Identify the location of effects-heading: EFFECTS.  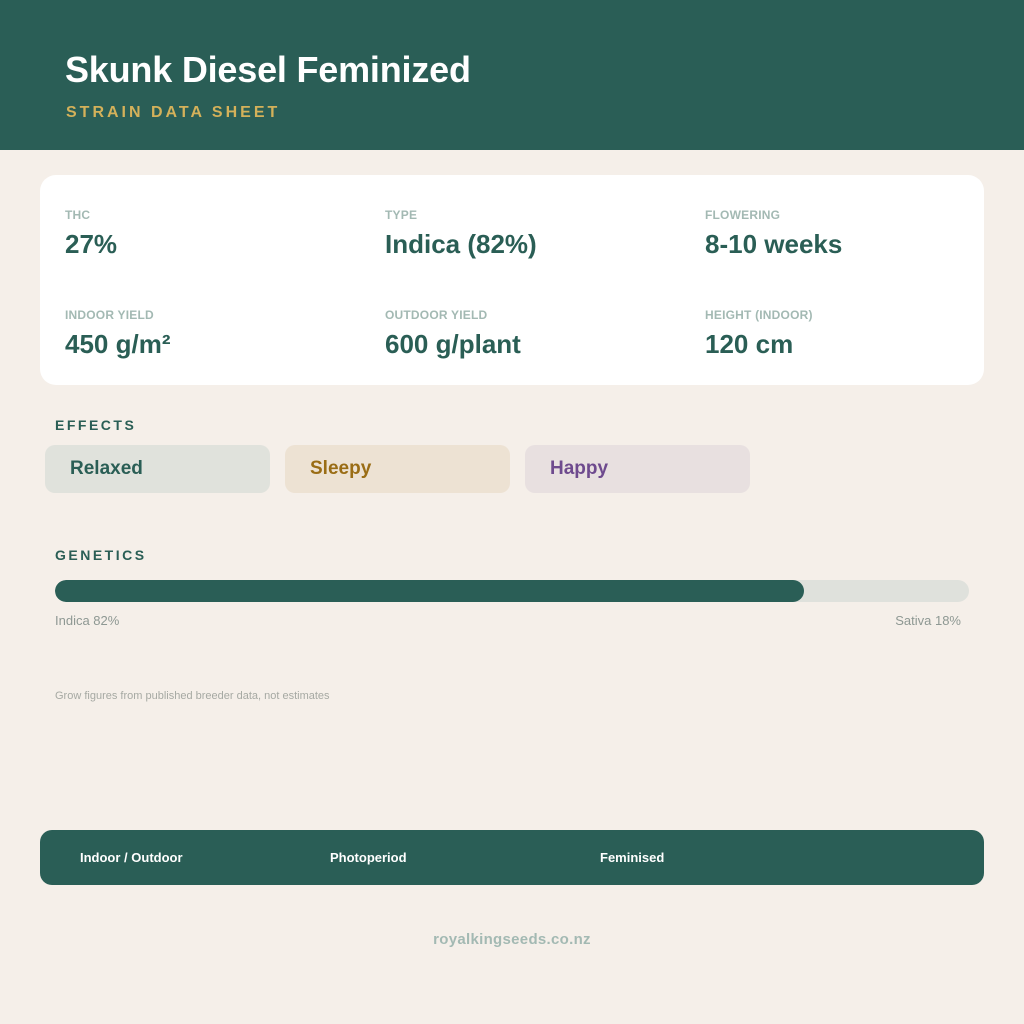
(96, 425).